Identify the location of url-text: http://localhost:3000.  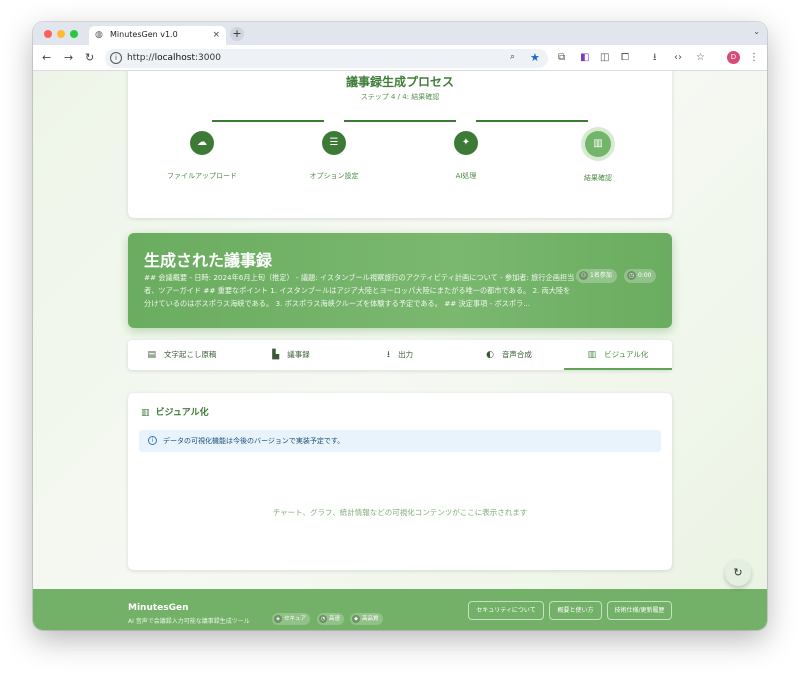
(174, 58).